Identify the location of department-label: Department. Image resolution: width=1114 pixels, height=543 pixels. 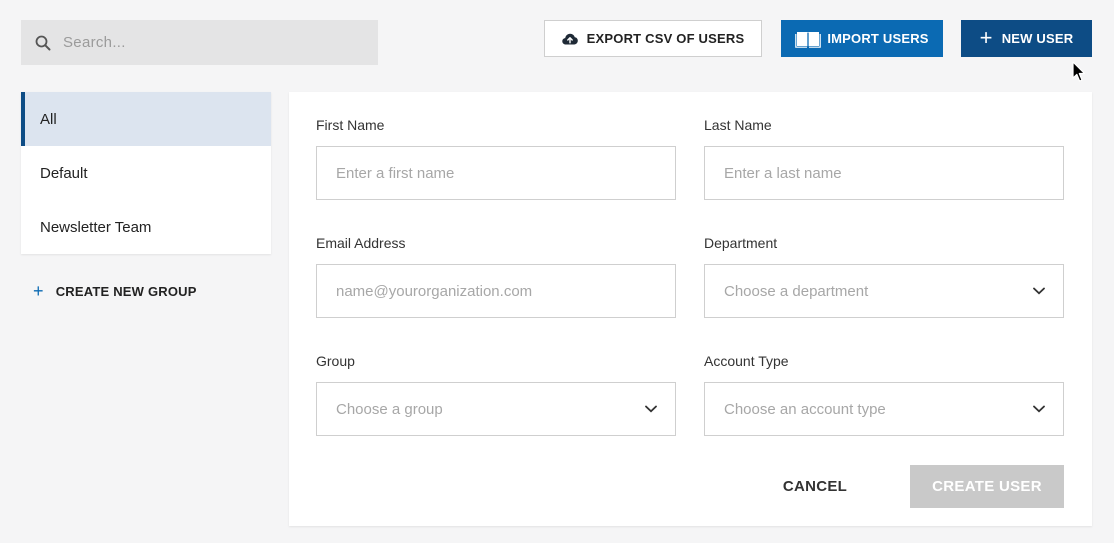
(741, 243).